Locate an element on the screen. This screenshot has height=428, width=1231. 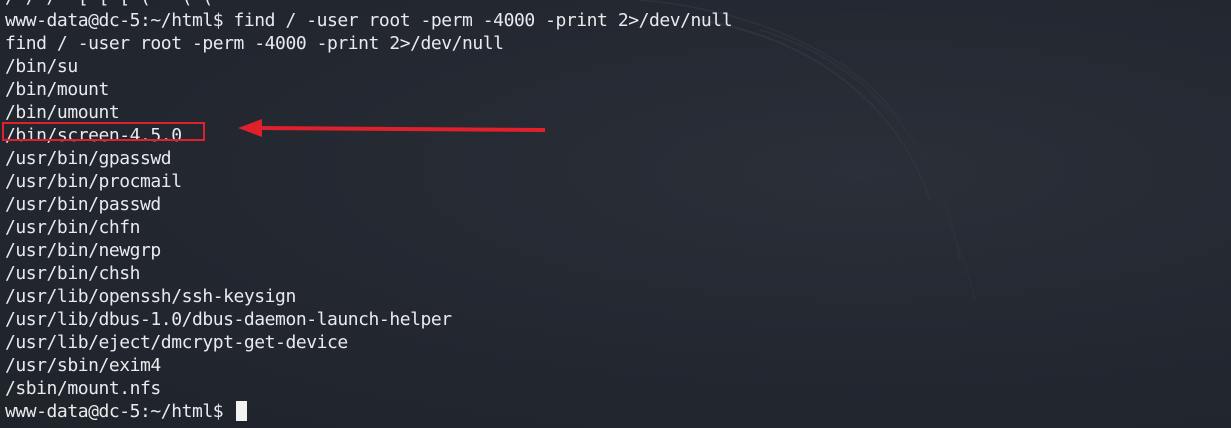
terminal-line: /bin/umount is located at coordinates (62, 112).